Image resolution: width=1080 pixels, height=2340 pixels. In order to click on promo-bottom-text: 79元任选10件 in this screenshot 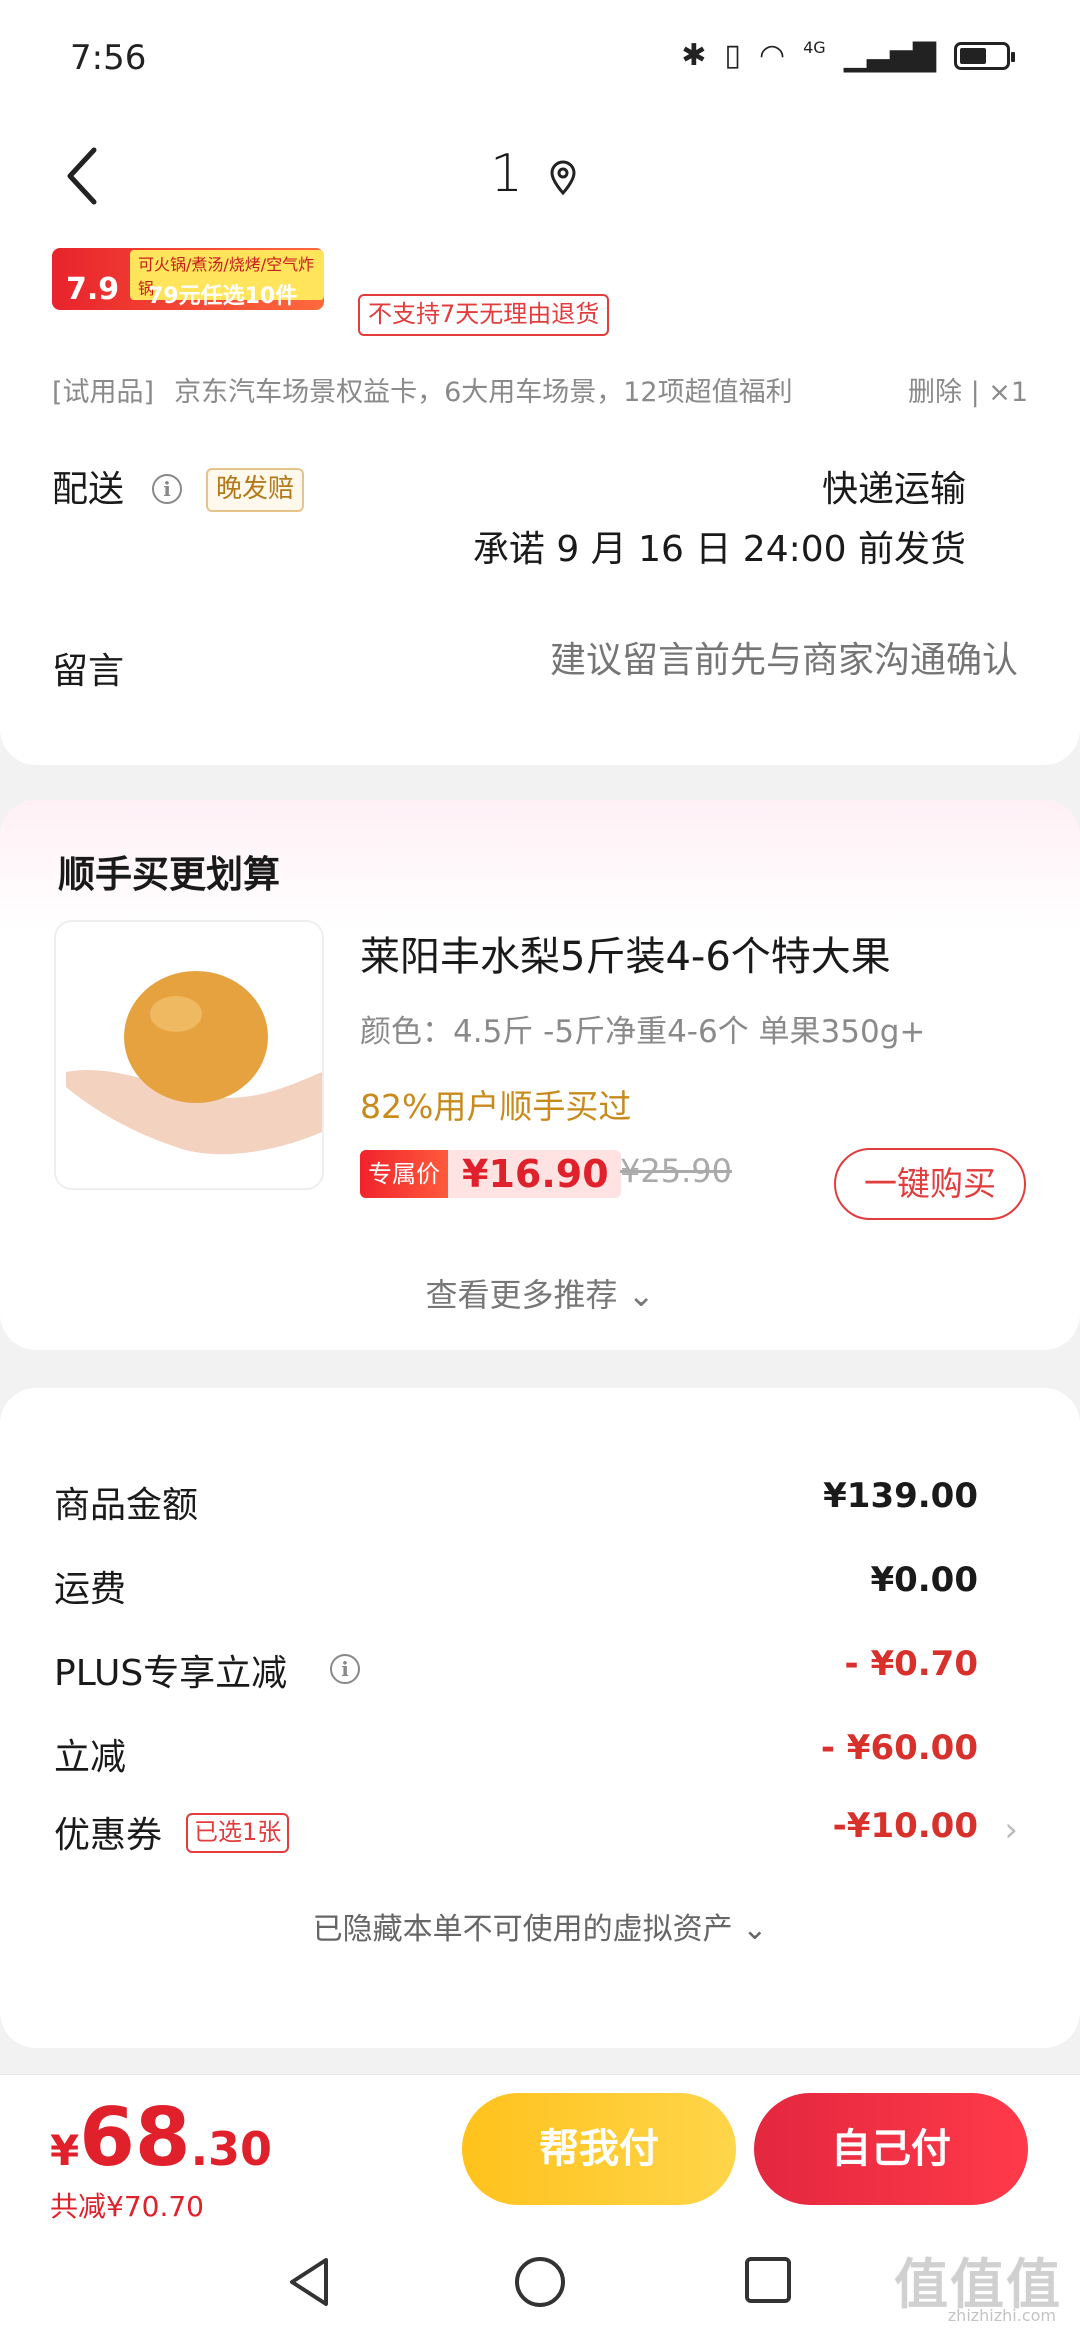, I will do `click(223, 296)`.